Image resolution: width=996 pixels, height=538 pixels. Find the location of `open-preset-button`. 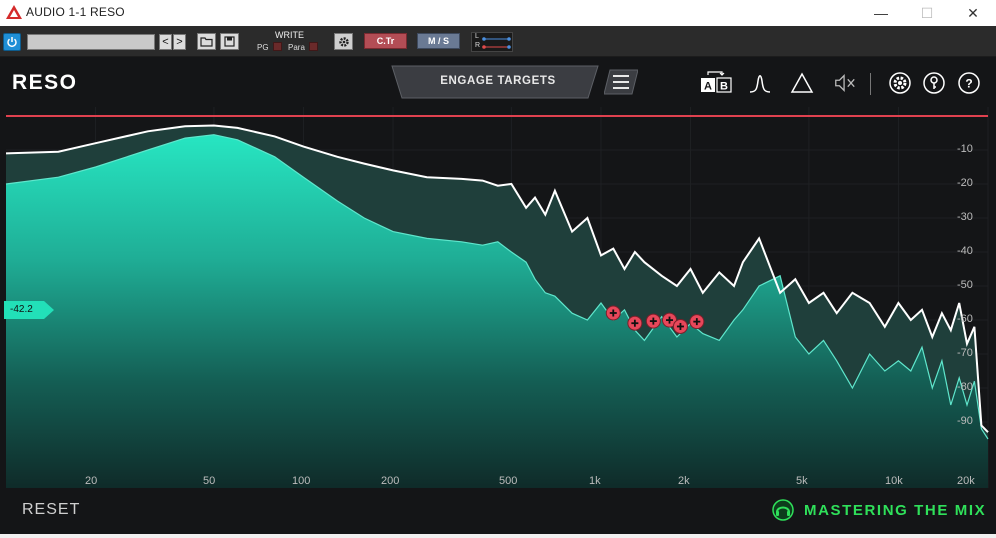

open-preset-button is located at coordinates (206, 41).